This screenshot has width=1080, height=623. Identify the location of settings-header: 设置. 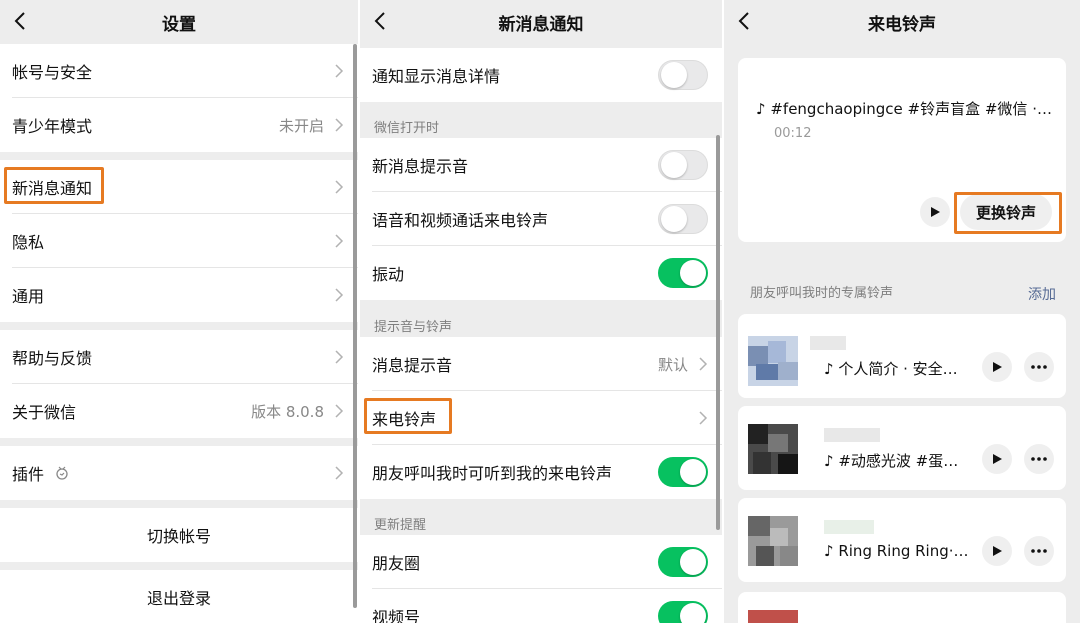
(179, 22).